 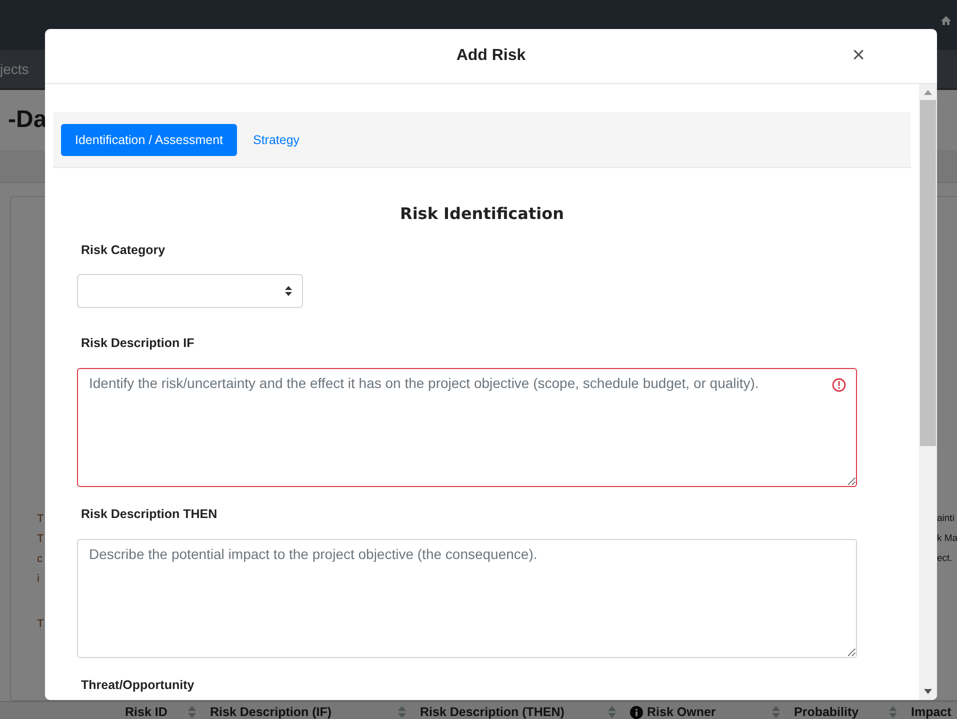 What do you see at coordinates (190, 291) in the screenshot?
I see `category-select` at bounding box center [190, 291].